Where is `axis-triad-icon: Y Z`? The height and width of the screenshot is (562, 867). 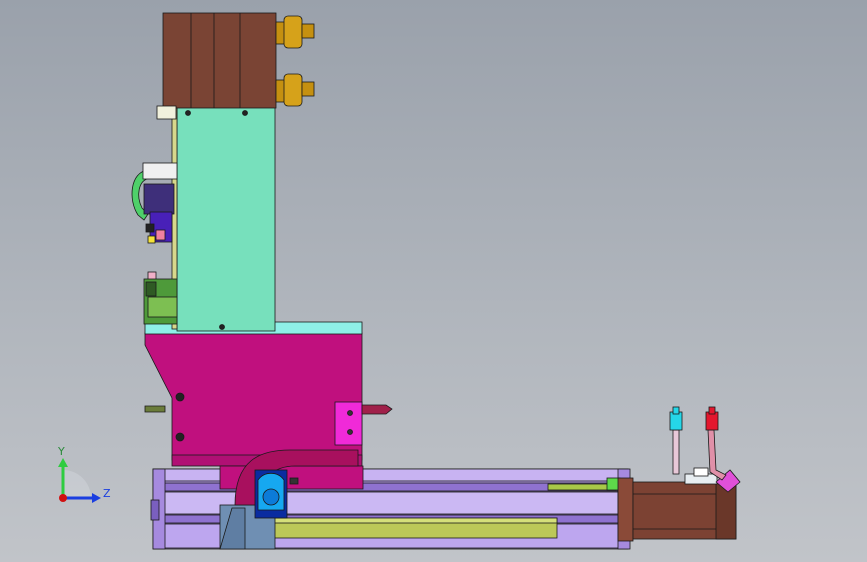
axis-triad-icon: Y Z is located at coordinates (84, 474).